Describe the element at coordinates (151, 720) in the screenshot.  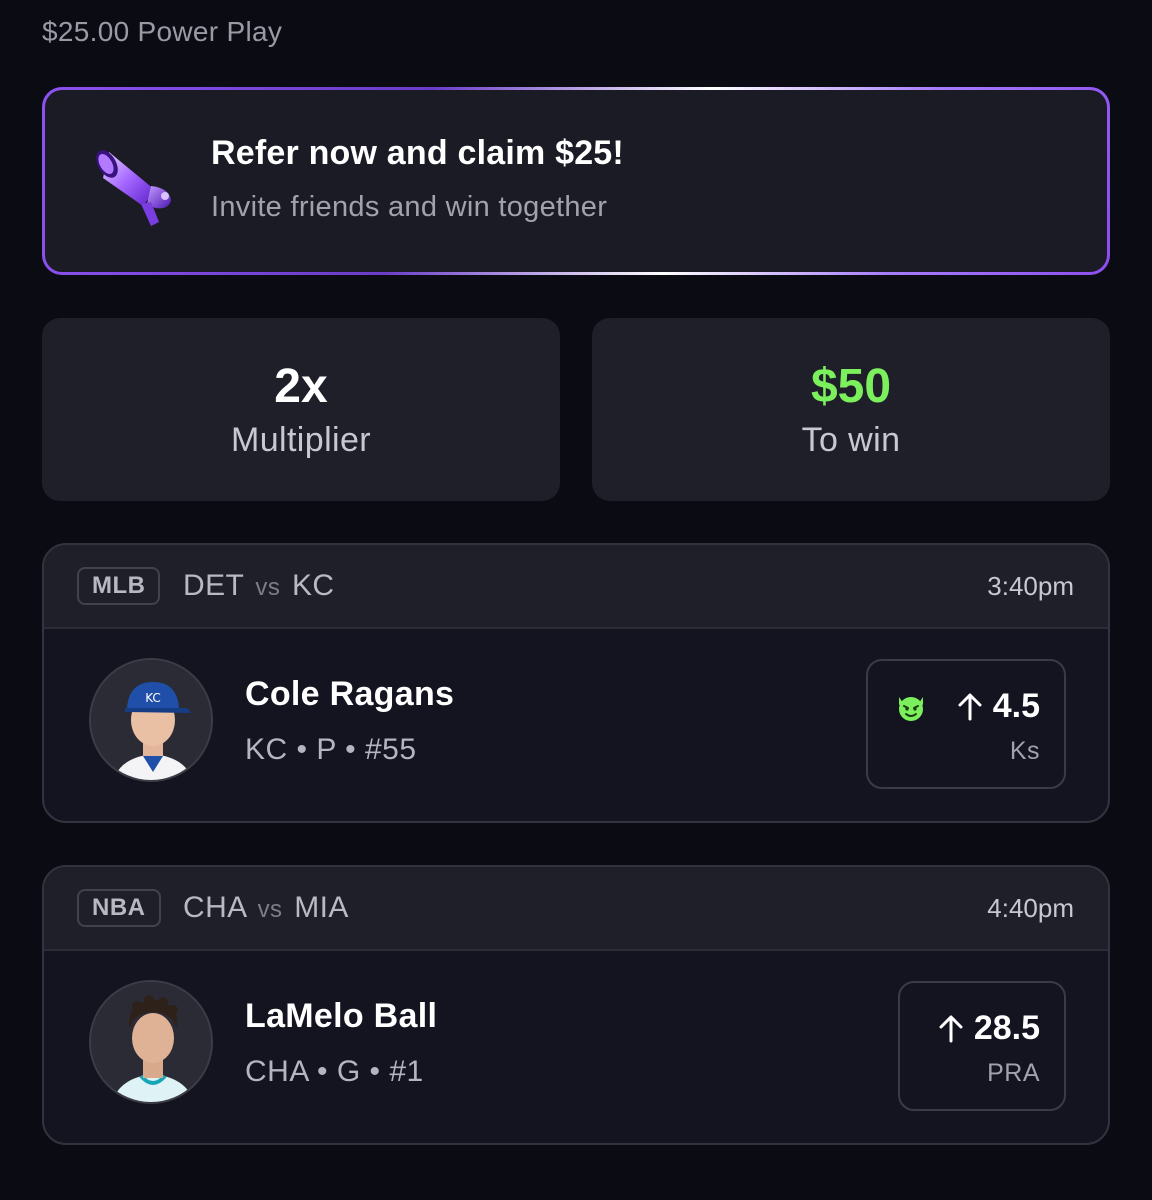
I see `player-avatar: KC` at that location.